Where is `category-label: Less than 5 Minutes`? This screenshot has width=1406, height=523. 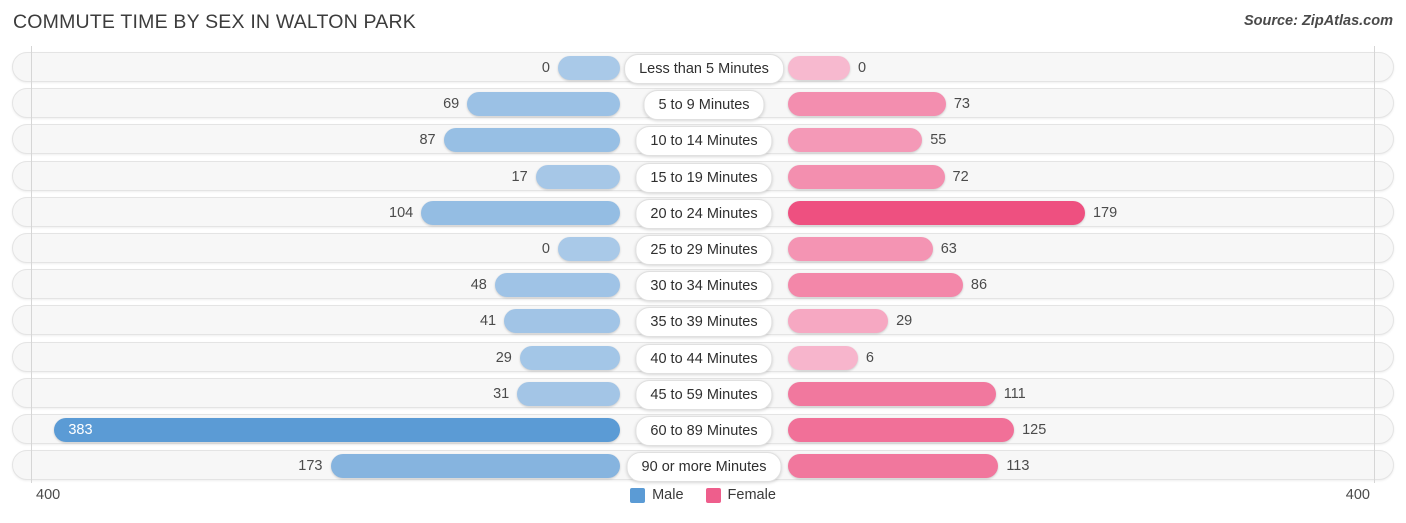
category-label: Less than 5 Minutes is located at coordinates (704, 69).